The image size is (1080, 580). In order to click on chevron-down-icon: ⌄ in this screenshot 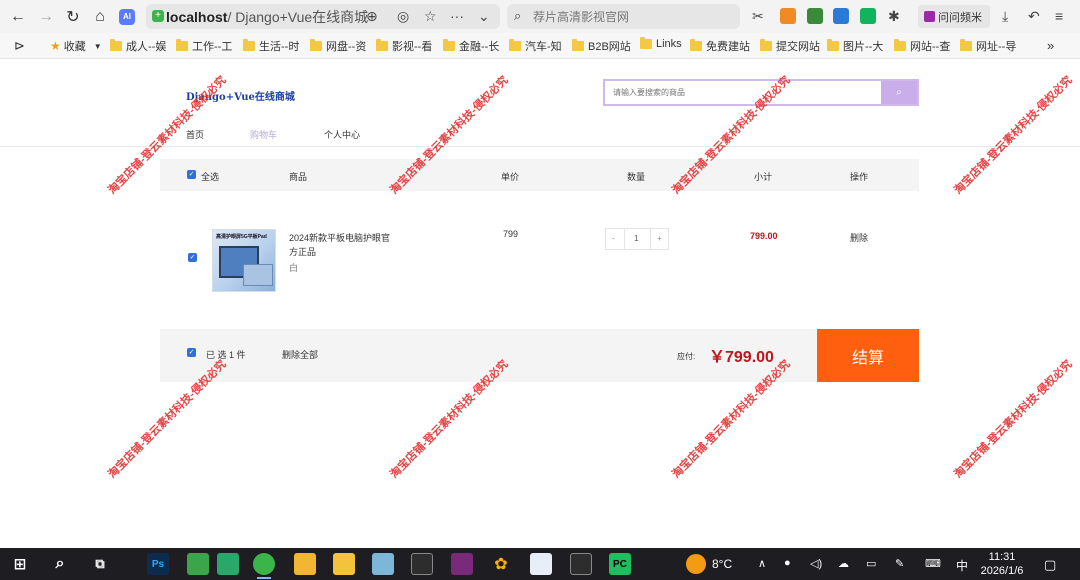, I will do `click(484, 16)`.